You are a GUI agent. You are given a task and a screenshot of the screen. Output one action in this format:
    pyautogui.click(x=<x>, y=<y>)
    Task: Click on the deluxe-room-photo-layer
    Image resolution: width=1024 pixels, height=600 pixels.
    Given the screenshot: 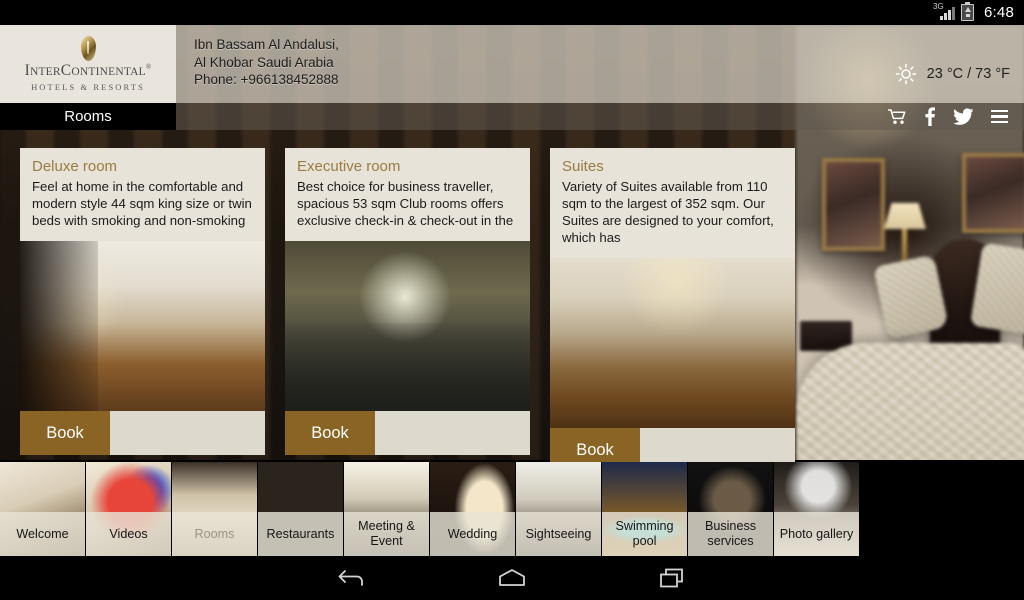 What is the action you would take?
    pyautogui.click(x=142, y=326)
    